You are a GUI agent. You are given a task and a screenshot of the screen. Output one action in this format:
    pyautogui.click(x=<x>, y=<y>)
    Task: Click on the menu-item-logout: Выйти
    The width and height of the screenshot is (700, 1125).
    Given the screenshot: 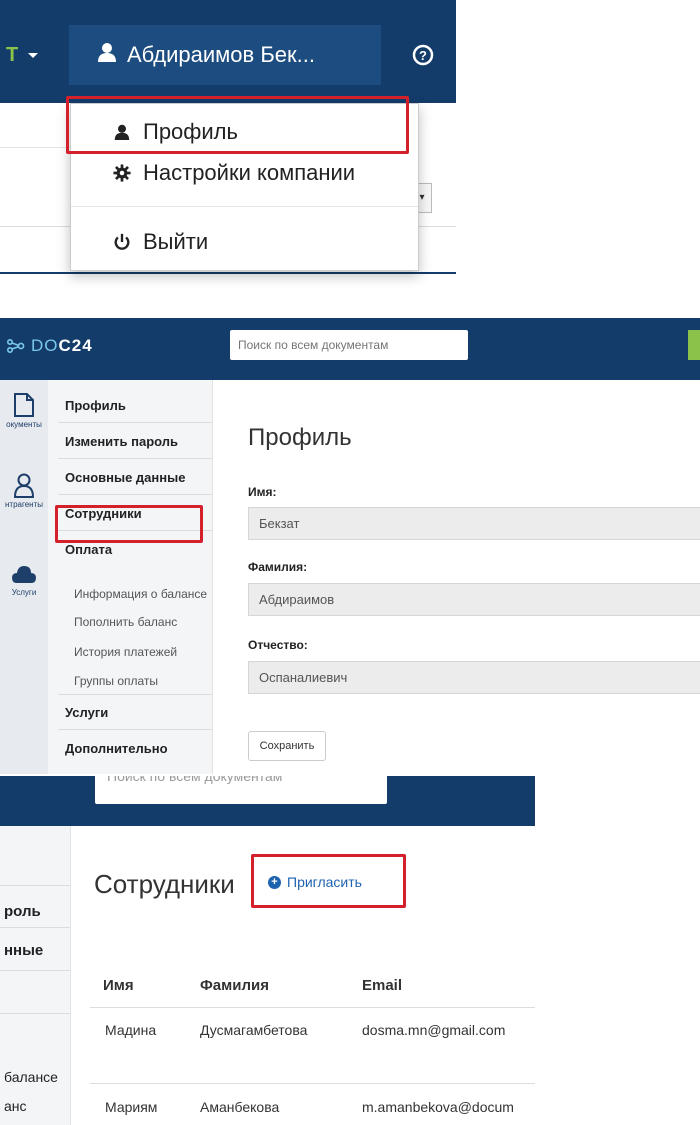 What is the action you would take?
    pyautogui.click(x=244, y=242)
    